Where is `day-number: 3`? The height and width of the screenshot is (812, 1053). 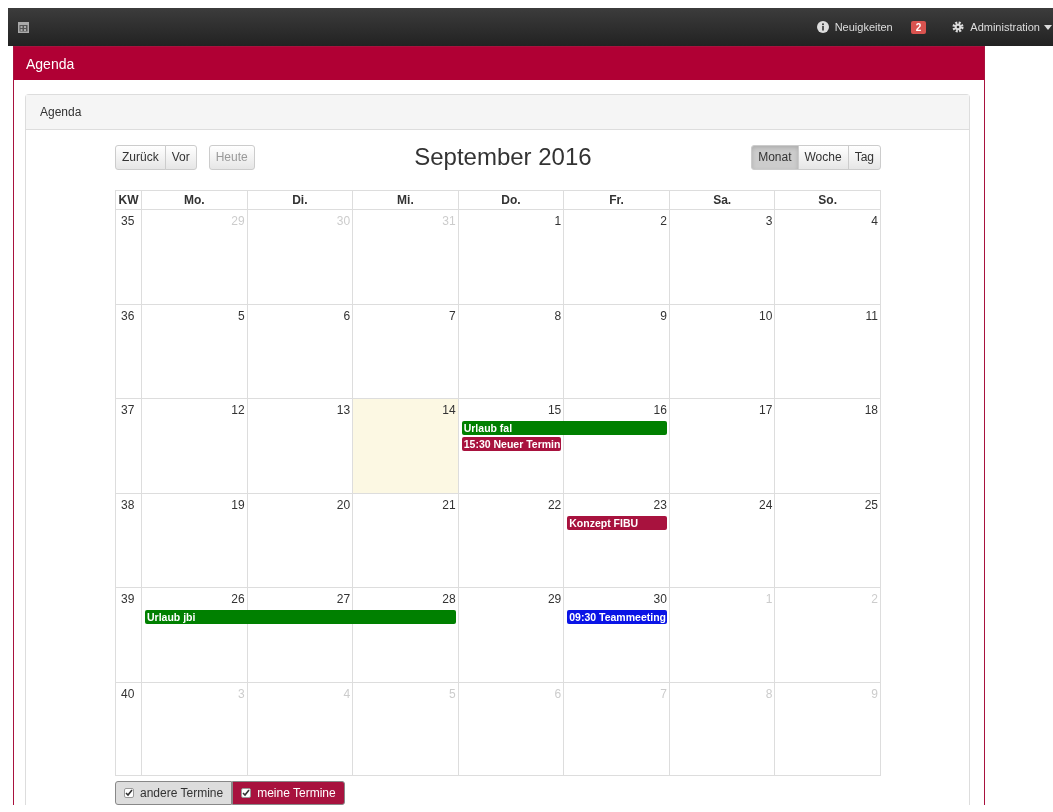 day-number: 3 is located at coordinates (769, 221).